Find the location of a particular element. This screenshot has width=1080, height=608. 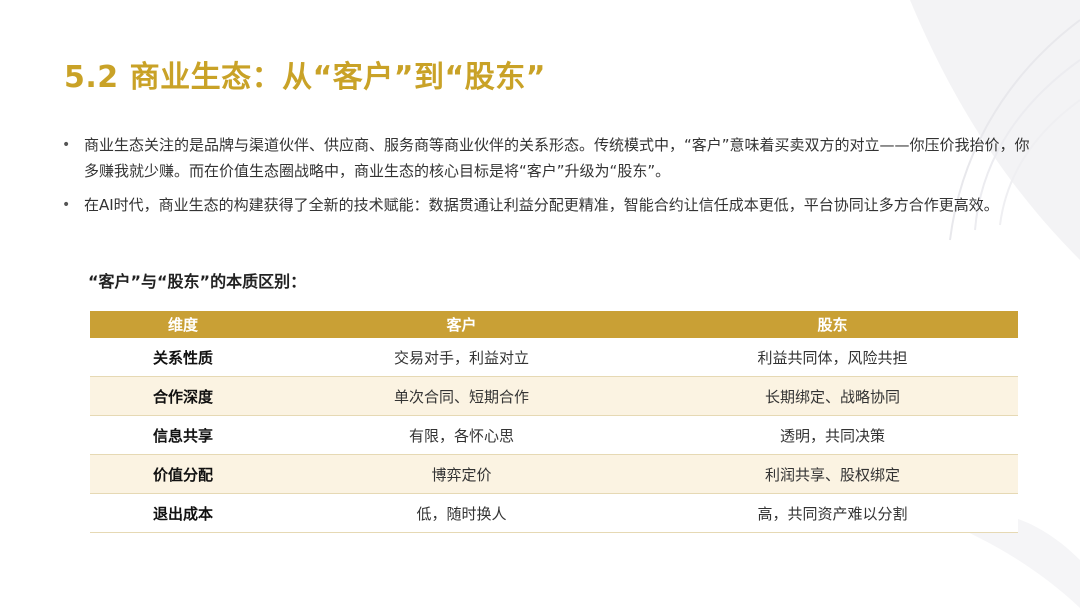

header-shareholder: 股东 is located at coordinates (832, 324).